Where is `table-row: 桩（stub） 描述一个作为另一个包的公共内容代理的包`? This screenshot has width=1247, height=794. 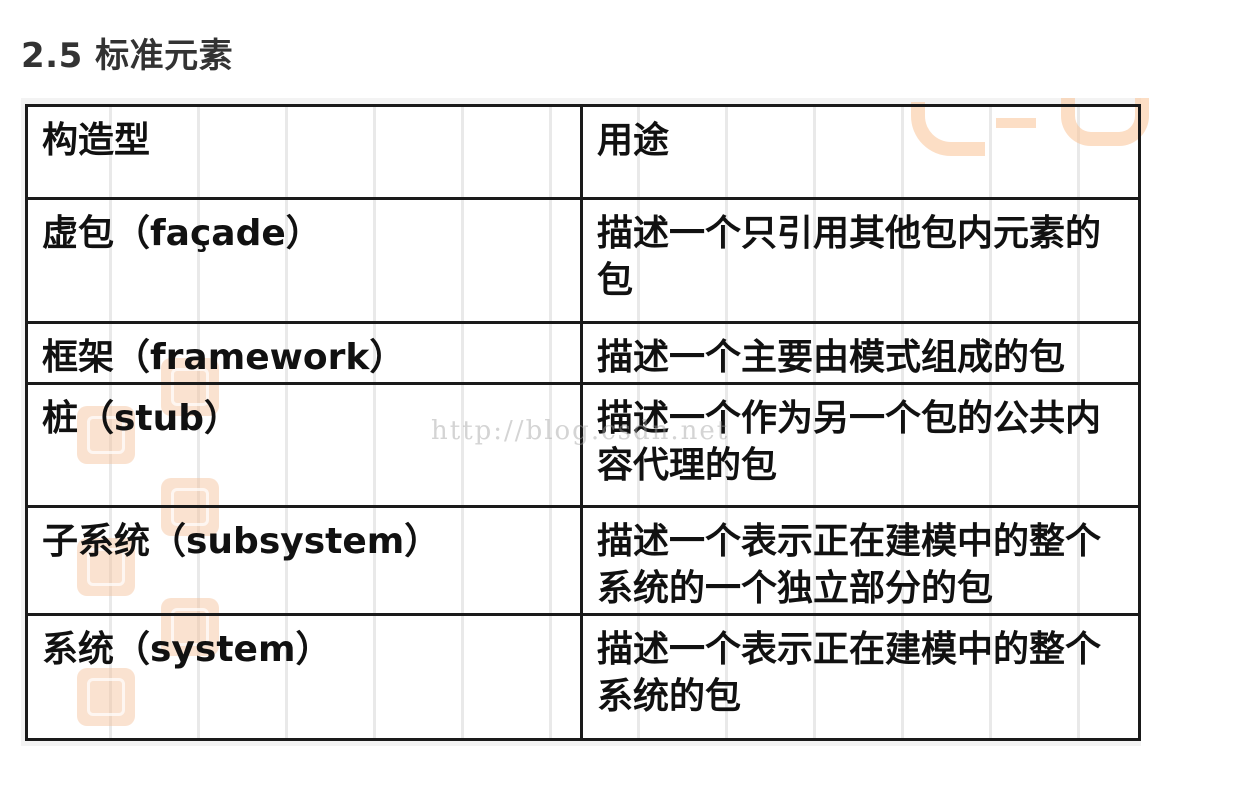
table-row: 桩（stub） 描述一个作为另一个包的公共内容代理的包 is located at coordinates (583, 445).